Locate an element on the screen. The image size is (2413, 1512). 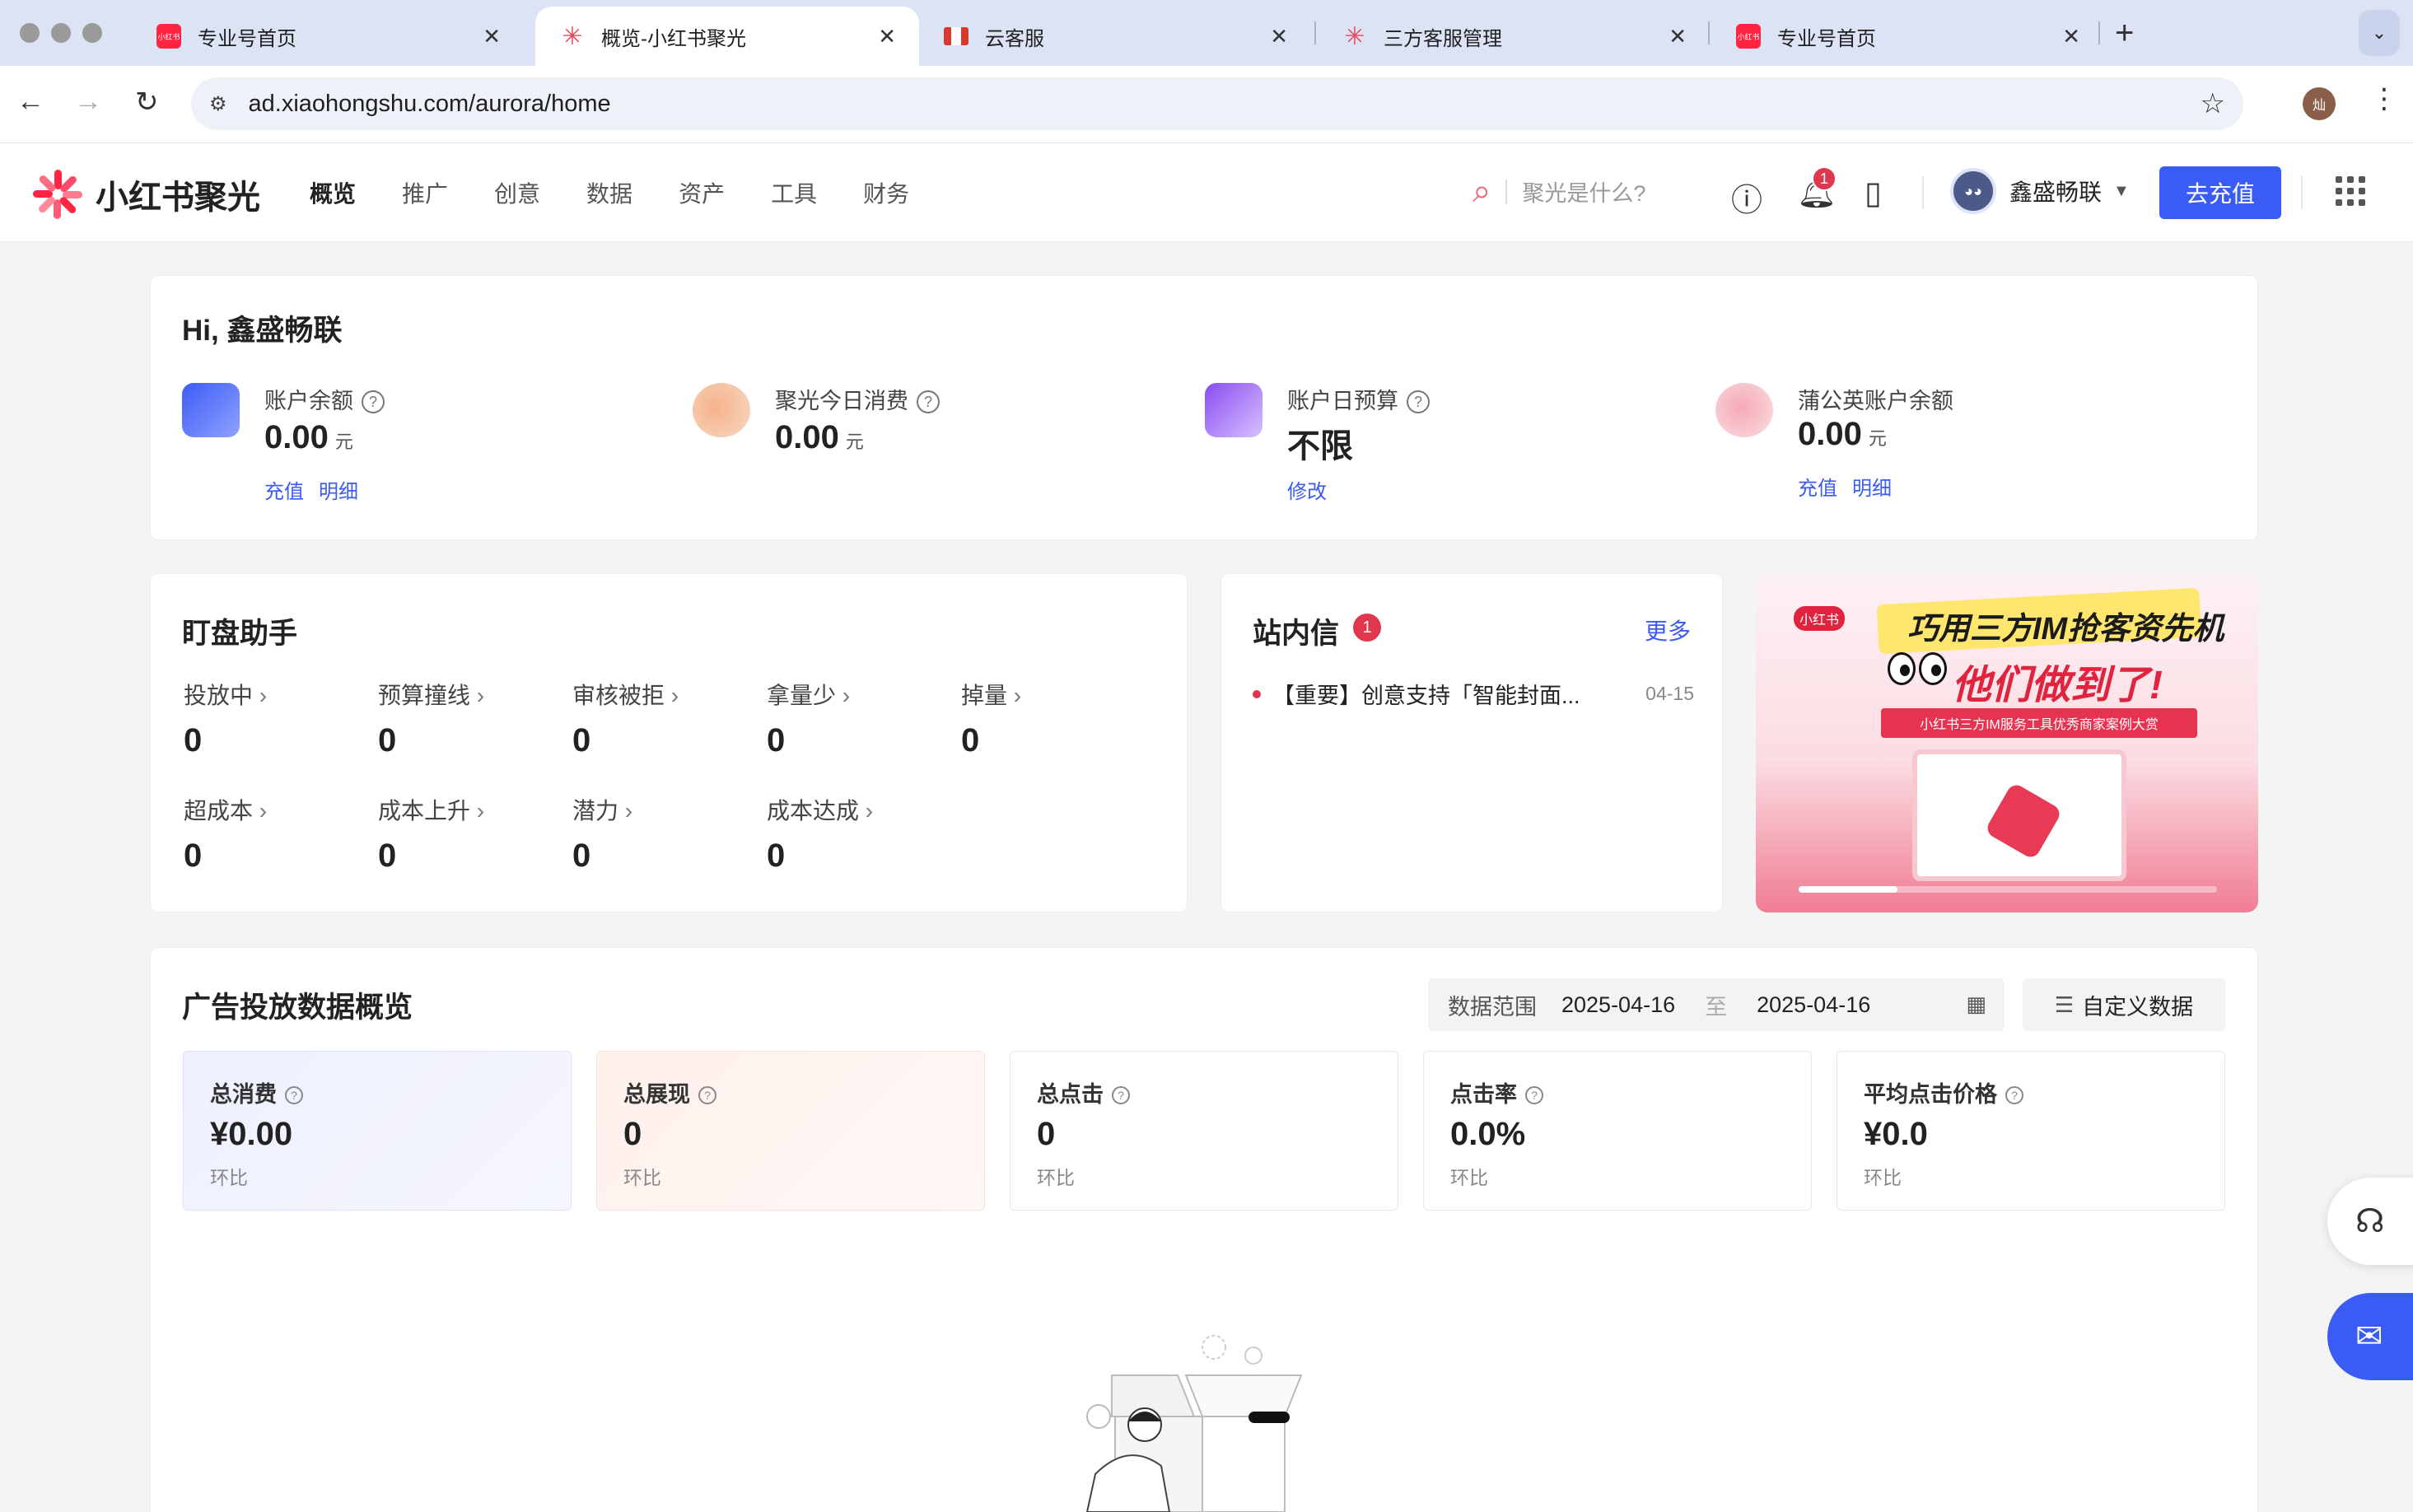
search-placeholder: 聚光是什么? is located at coordinates (1583, 191).